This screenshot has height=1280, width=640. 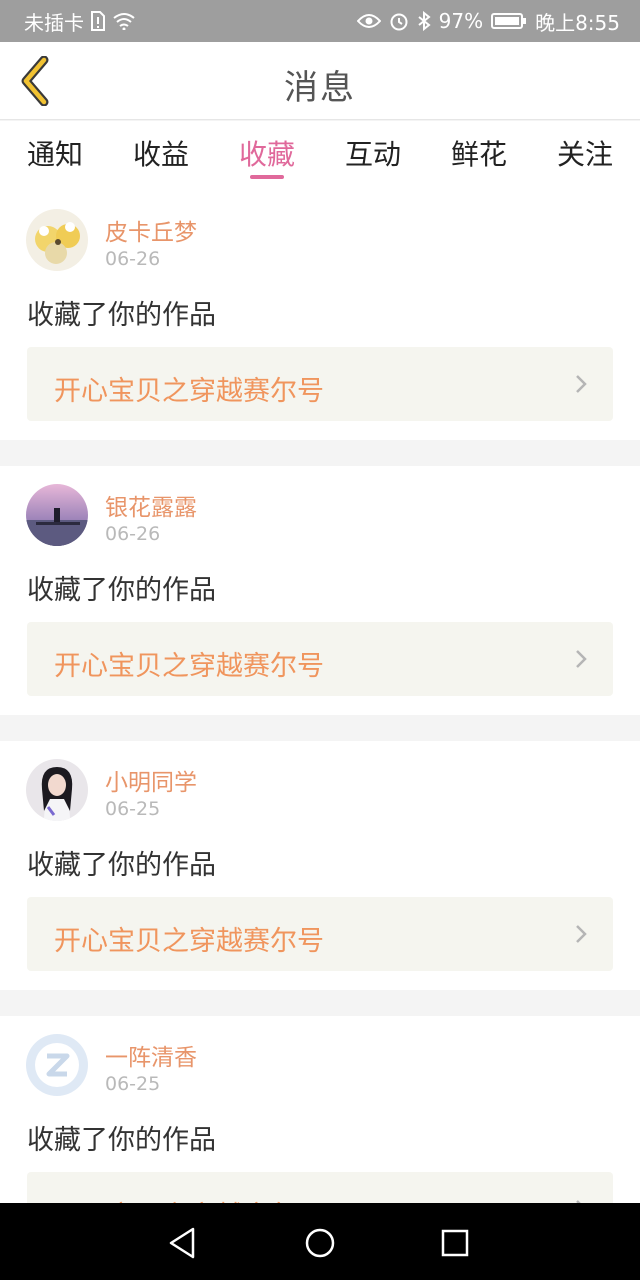 What do you see at coordinates (488, 21) in the screenshot?
I see `status-right: 97% 晚上8:55` at bounding box center [488, 21].